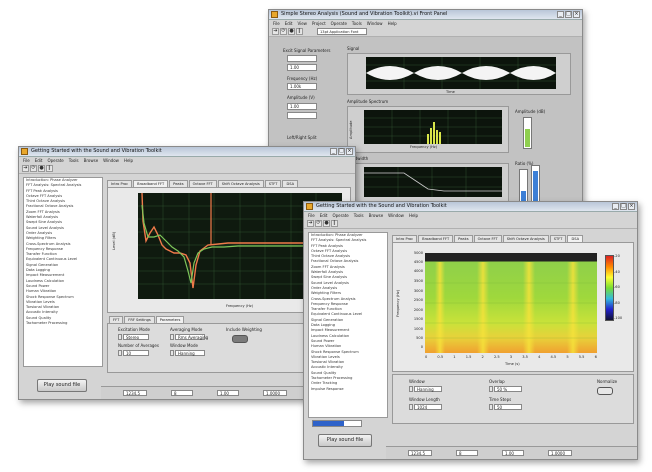 The height and width of the screenshot is (472, 652). What do you see at coordinates (172, 353) in the screenshot?
I see `window-mode-spinner` at bounding box center [172, 353].